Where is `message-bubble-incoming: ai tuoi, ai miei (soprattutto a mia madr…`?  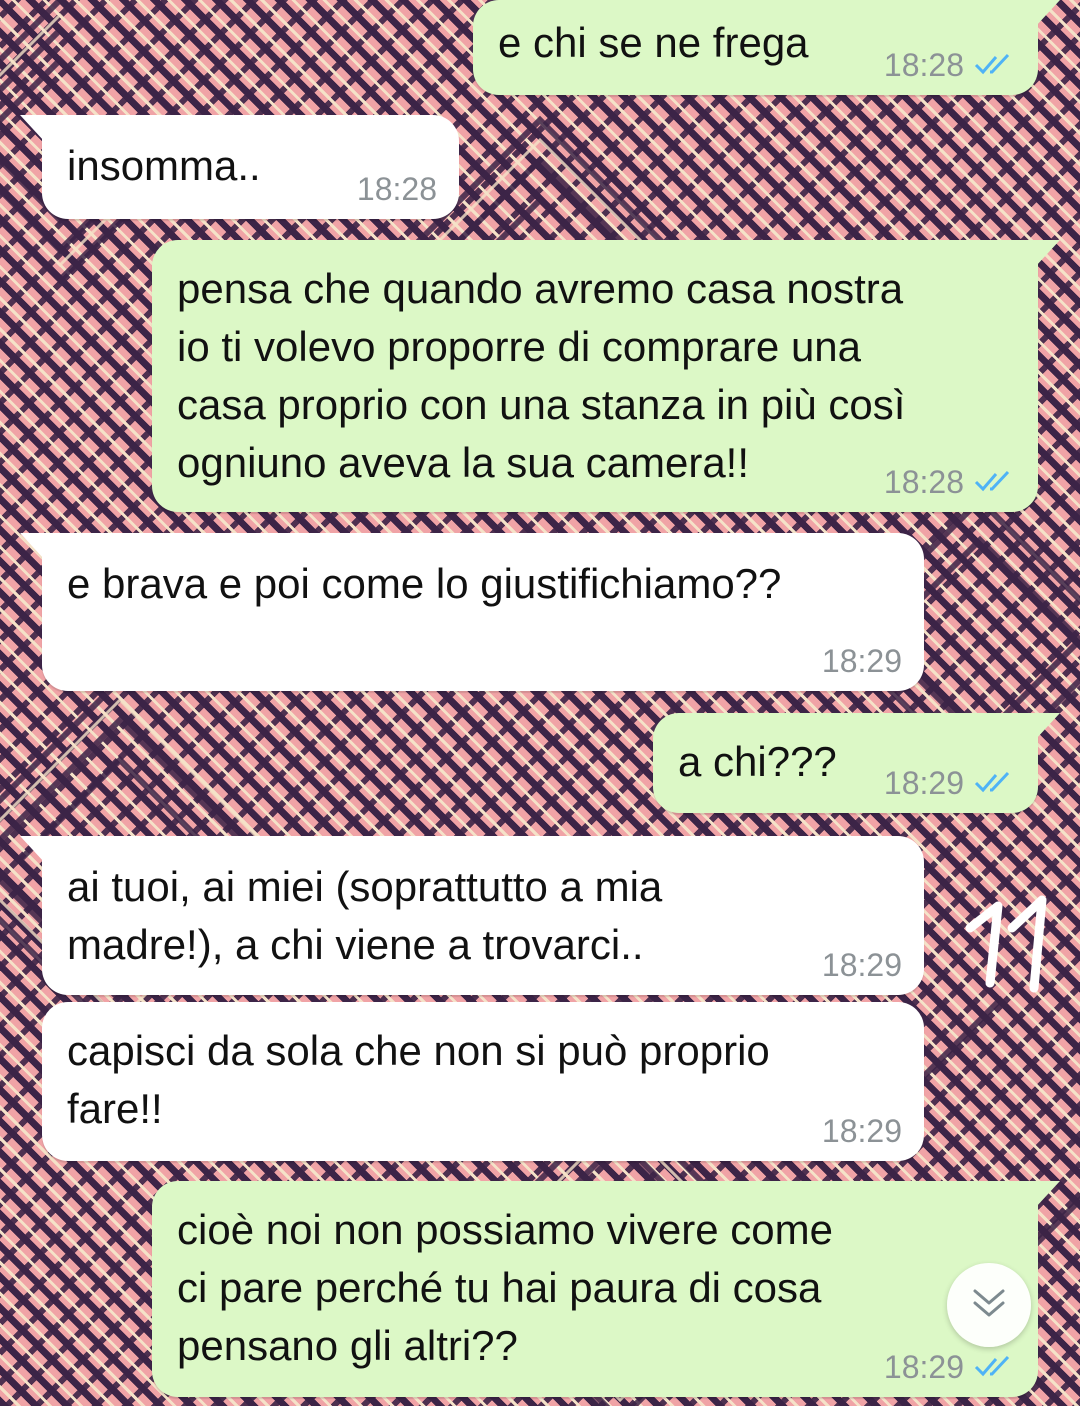
message-bubble-incoming: ai tuoi, ai miei (soprattutto a mia madr… is located at coordinates (472, 915).